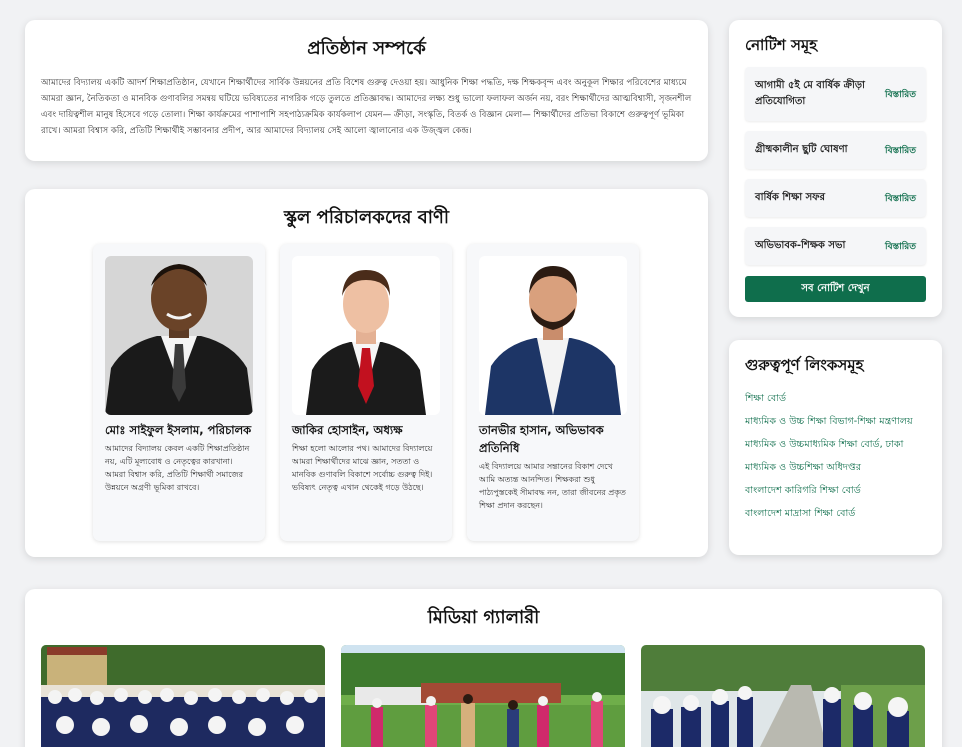  What do you see at coordinates (366, 335) in the screenshot?
I see `principal-photo` at bounding box center [366, 335].